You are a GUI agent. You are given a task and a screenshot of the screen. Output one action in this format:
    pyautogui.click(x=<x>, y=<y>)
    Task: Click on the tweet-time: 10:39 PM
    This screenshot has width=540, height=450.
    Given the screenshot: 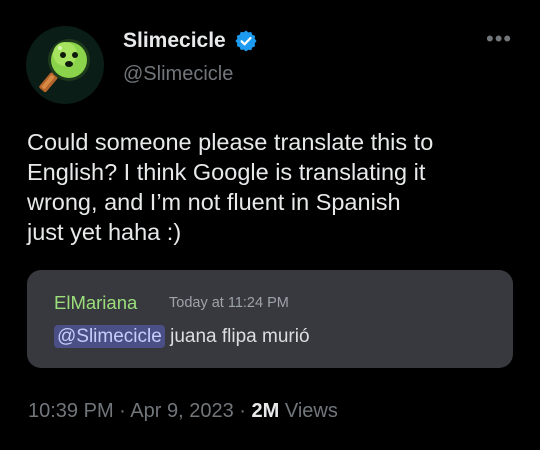 What is the action you would take?
    pyautogui.click(x=71, y=411)
    